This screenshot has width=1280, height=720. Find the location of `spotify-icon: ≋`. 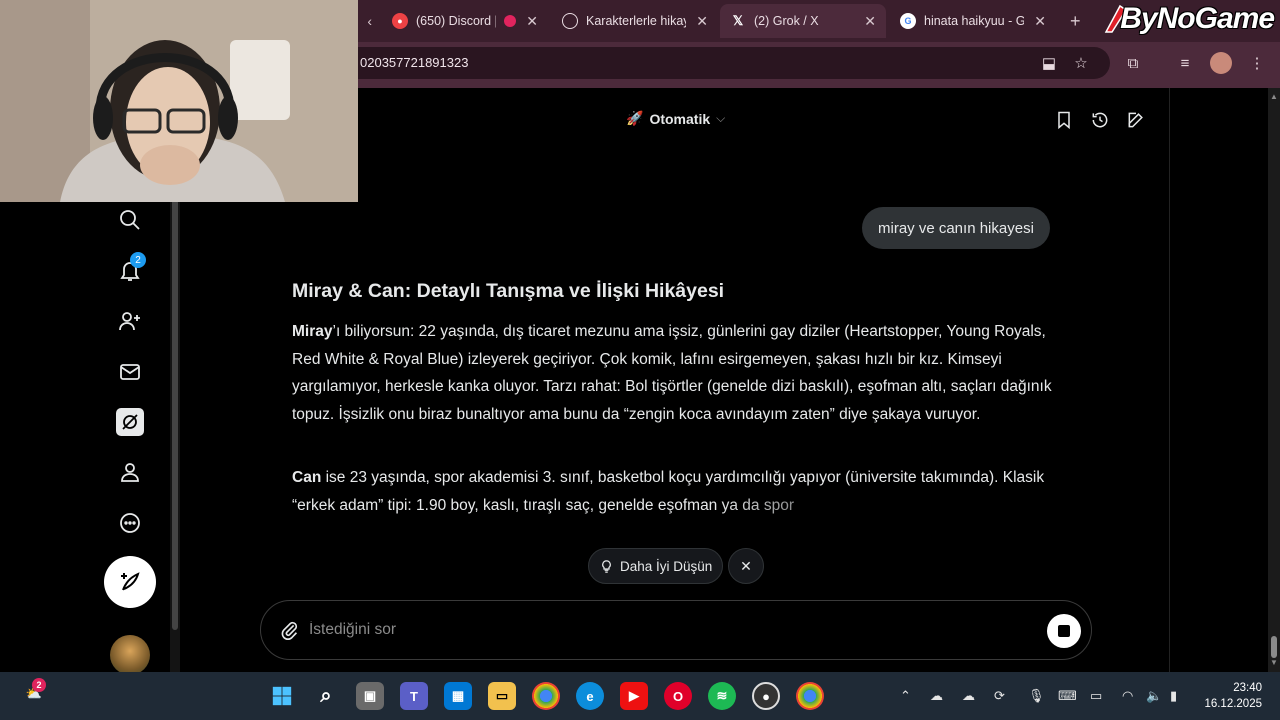

spotify-icon: ≋ is located at coordinates (722, 696).